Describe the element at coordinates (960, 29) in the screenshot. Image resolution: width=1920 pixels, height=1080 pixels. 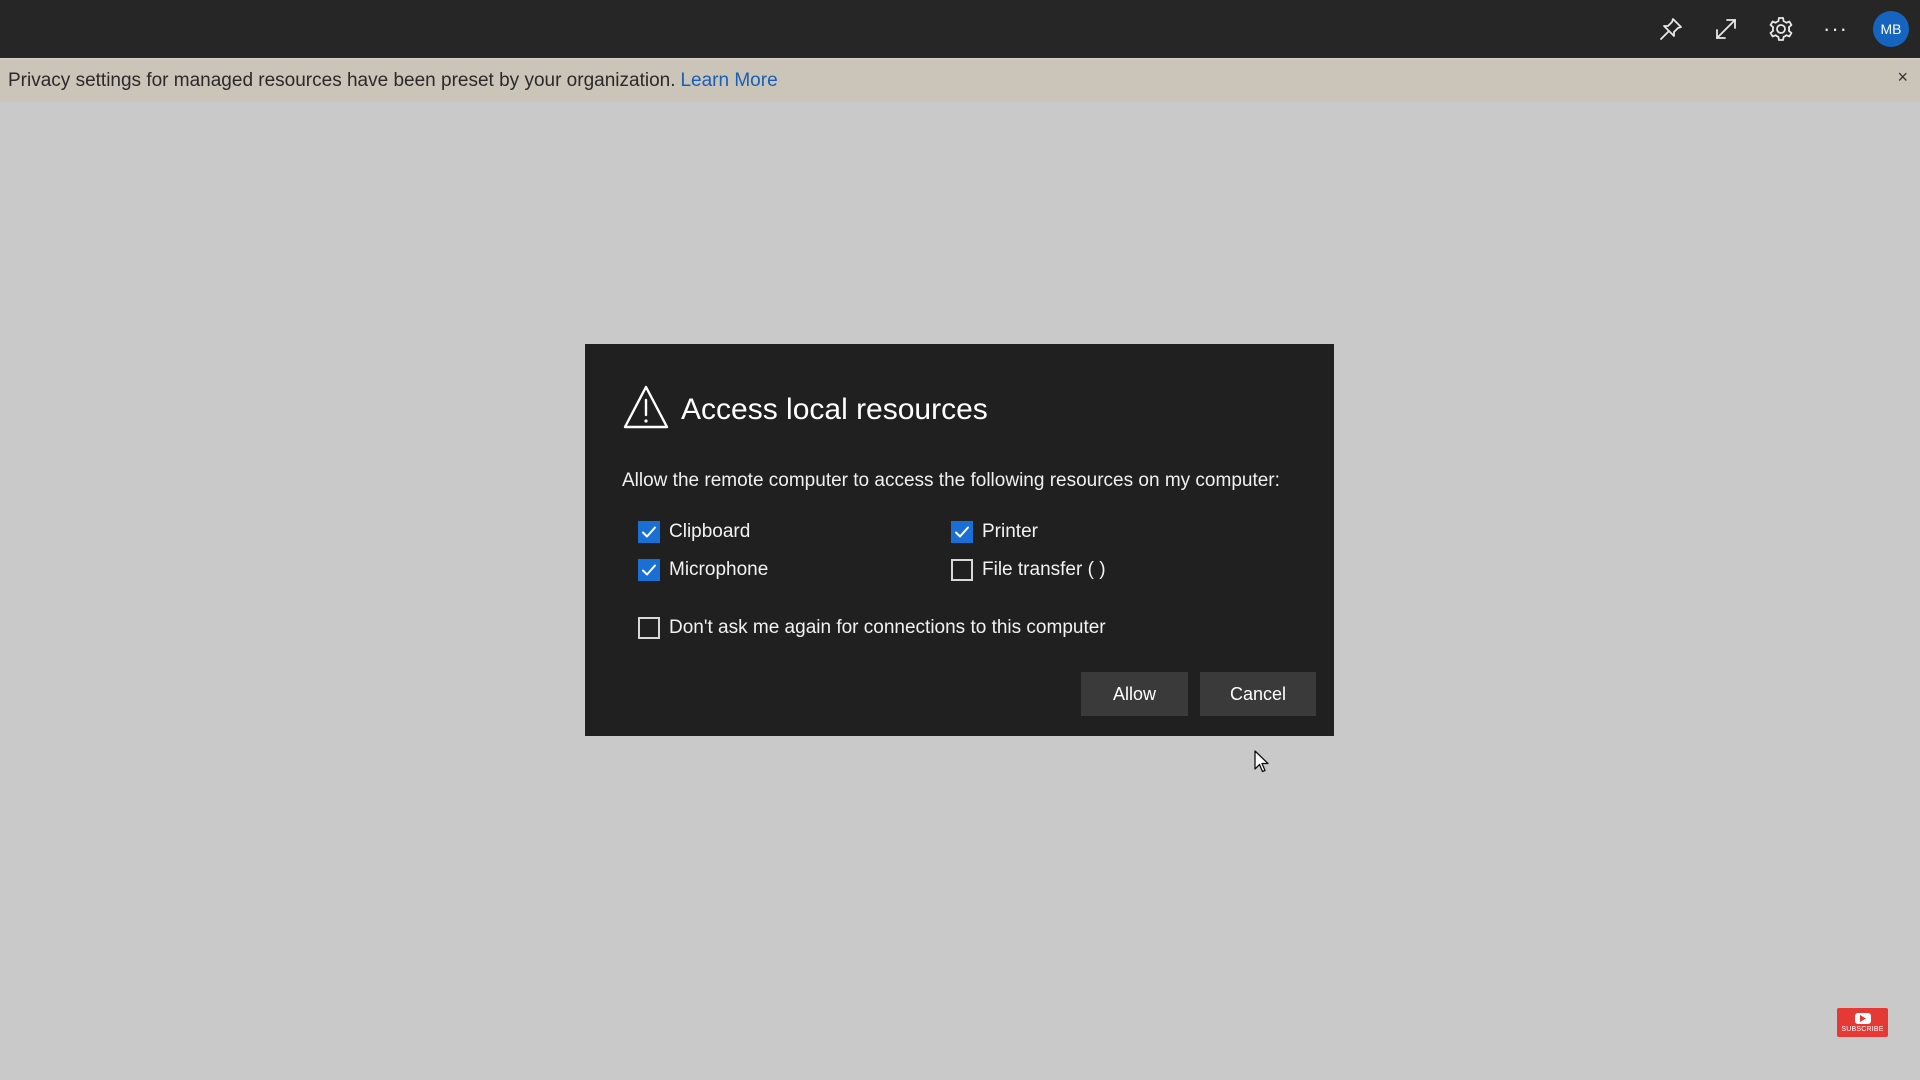
I see `top-toolbar: ··· MB` at that location.